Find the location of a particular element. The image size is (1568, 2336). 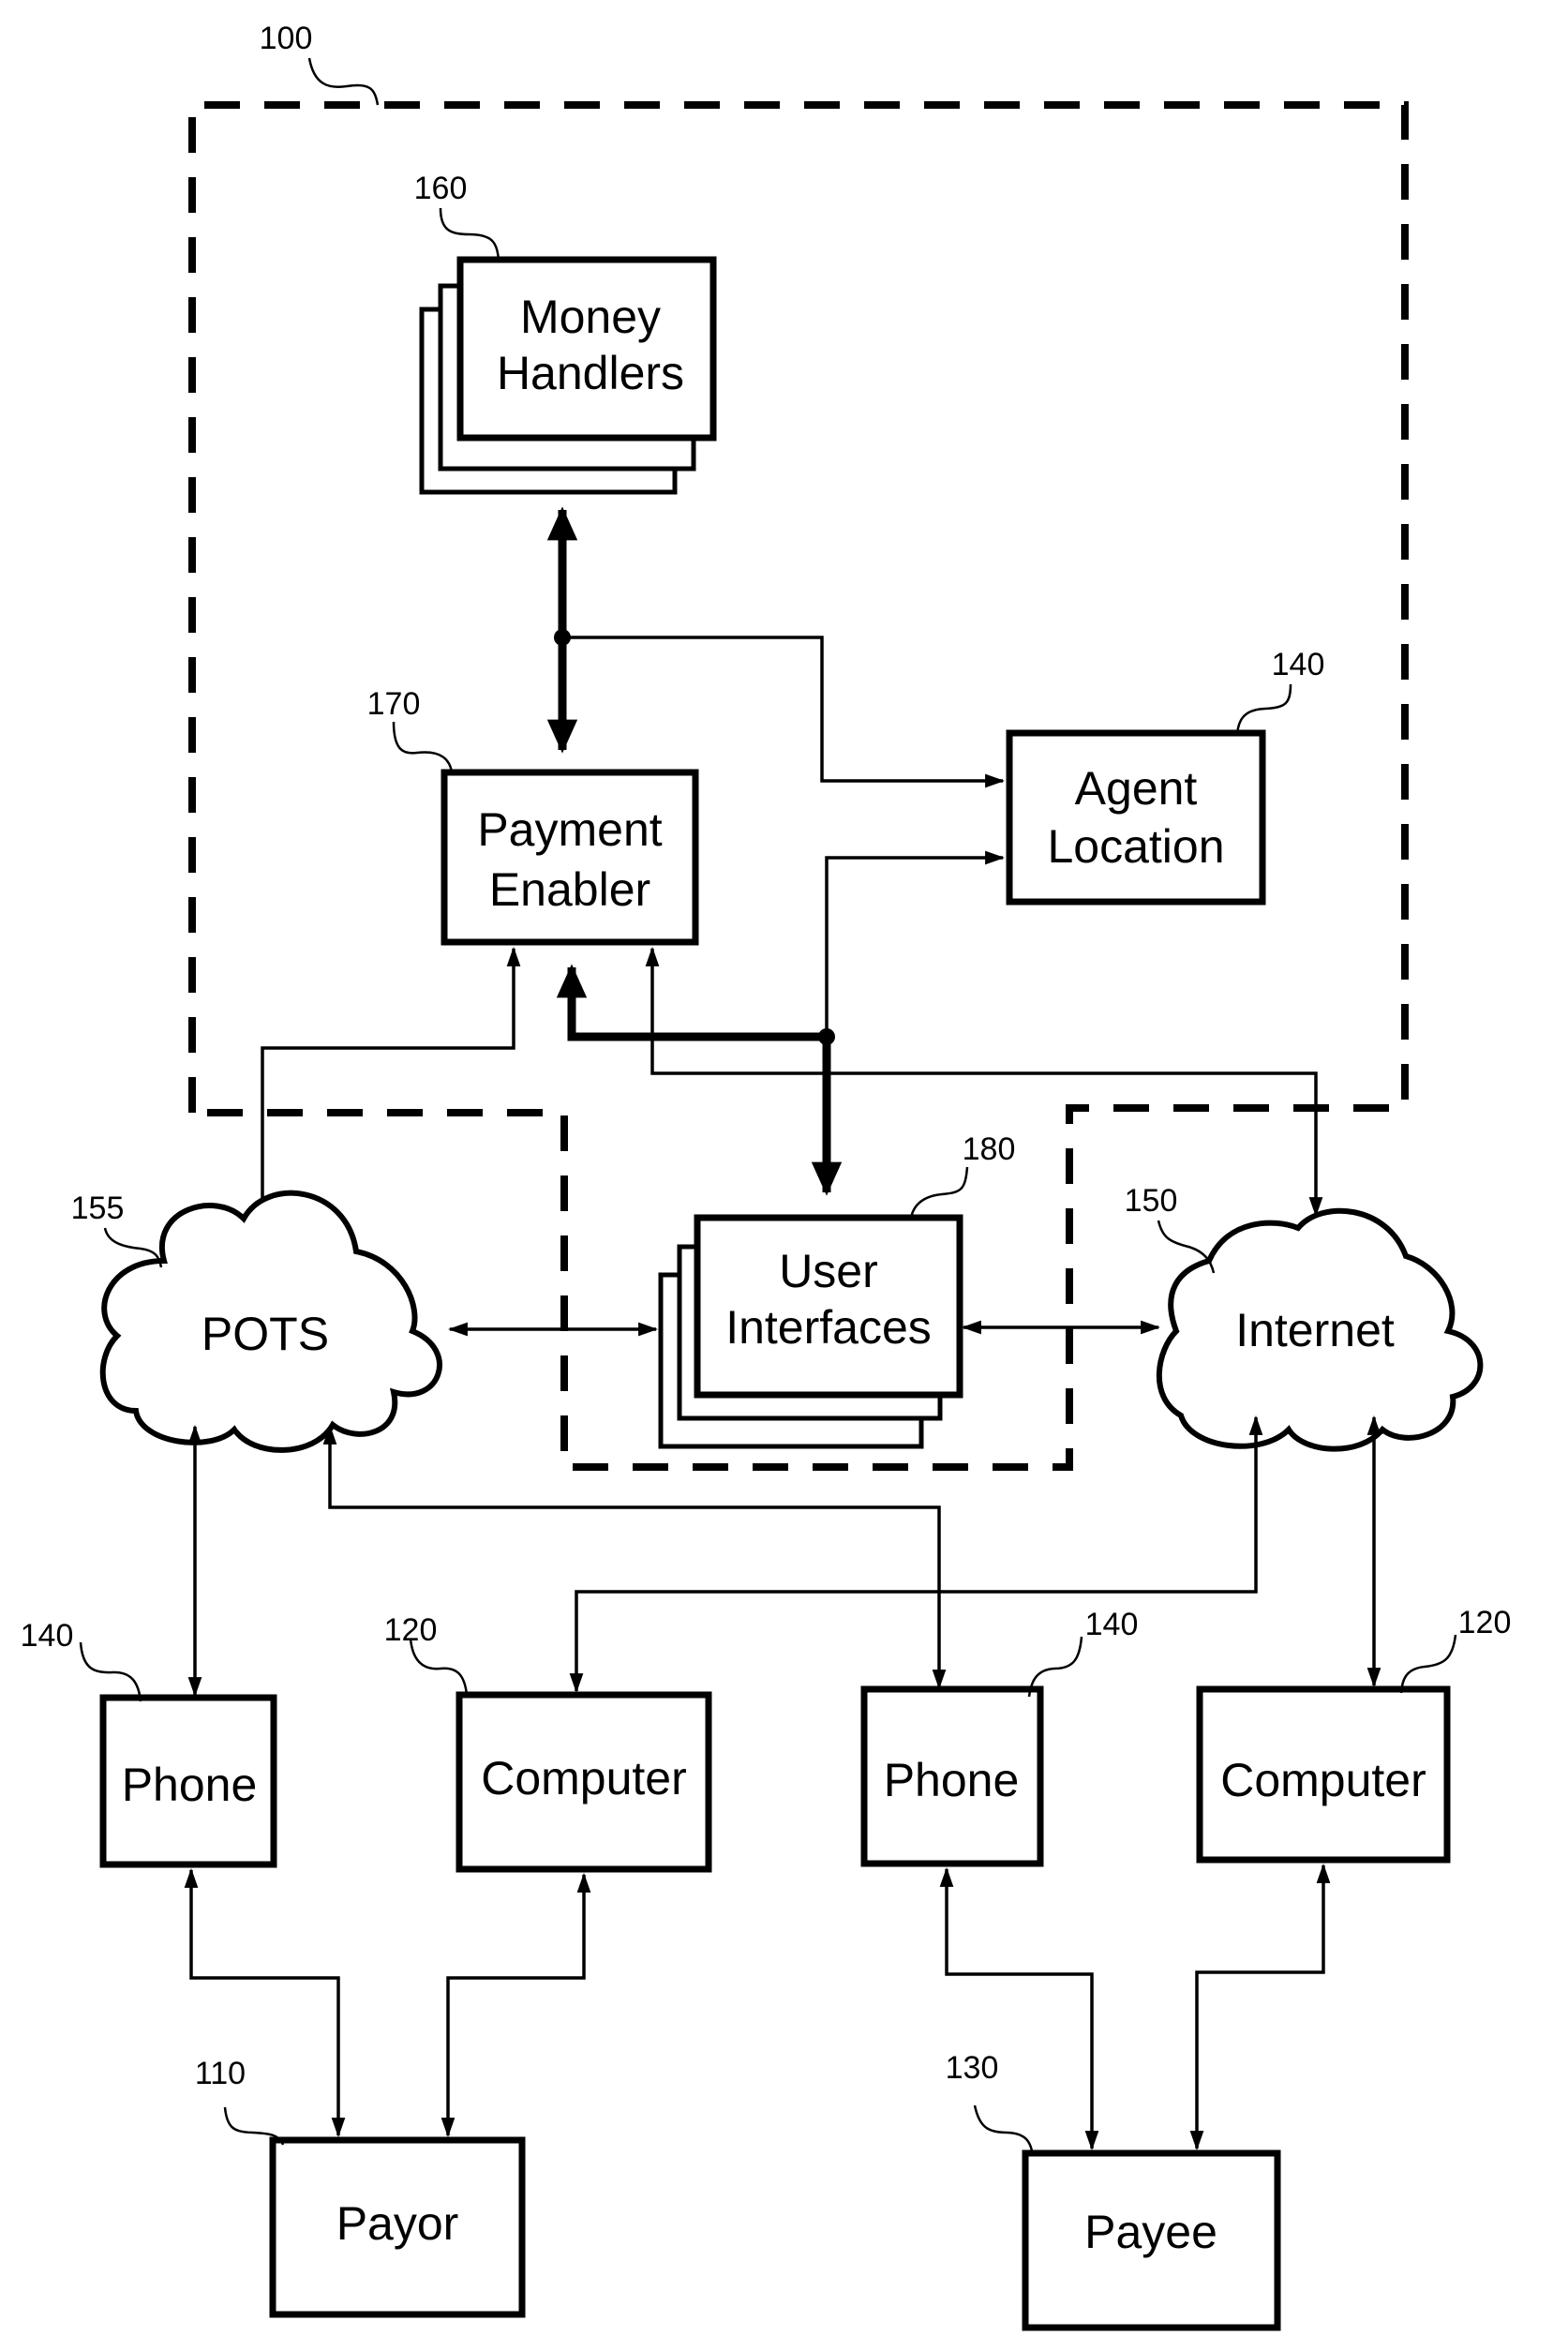

money-handlers-label-1: Money is located at coordinates (591, 317).